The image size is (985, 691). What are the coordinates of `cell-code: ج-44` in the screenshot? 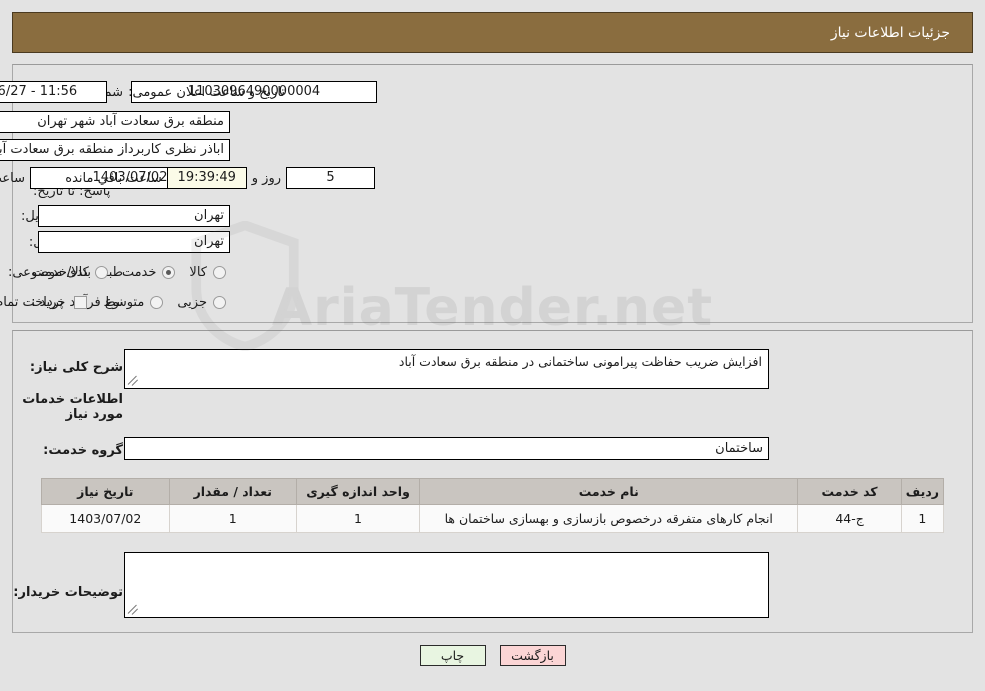 It's located at (849, 518).